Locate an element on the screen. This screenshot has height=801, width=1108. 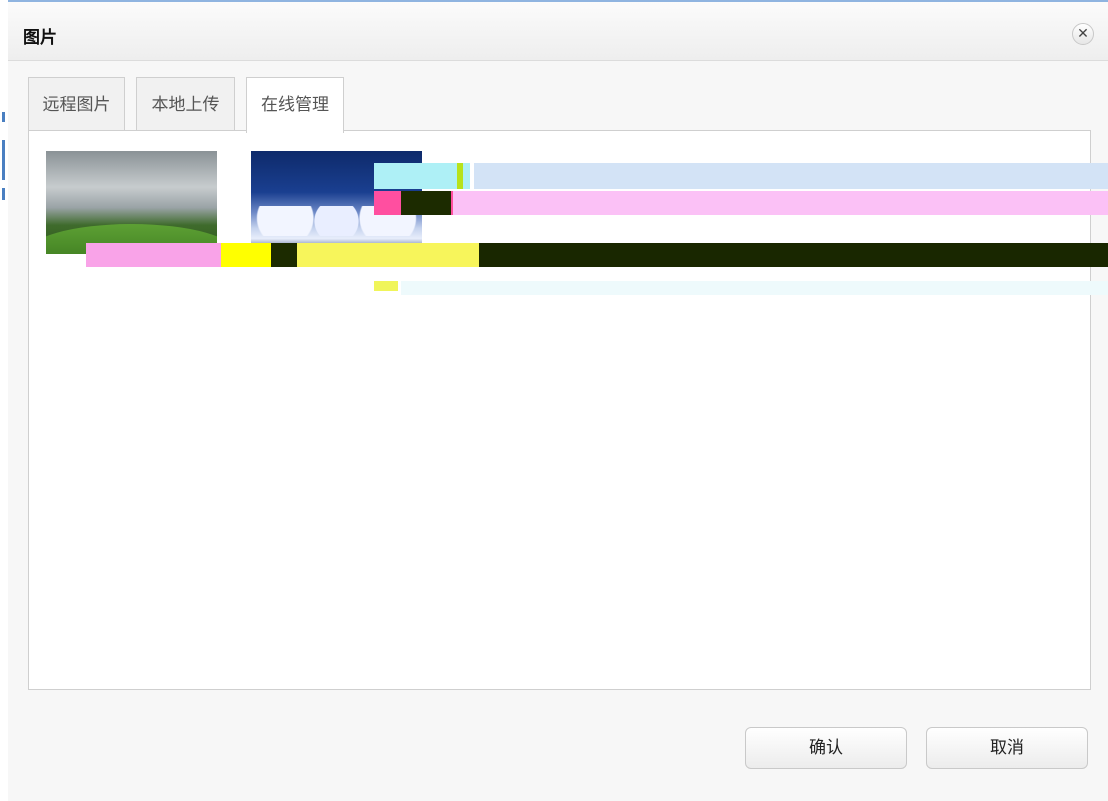
tab-label: 远程图片 is located at coordinates (76, 105).